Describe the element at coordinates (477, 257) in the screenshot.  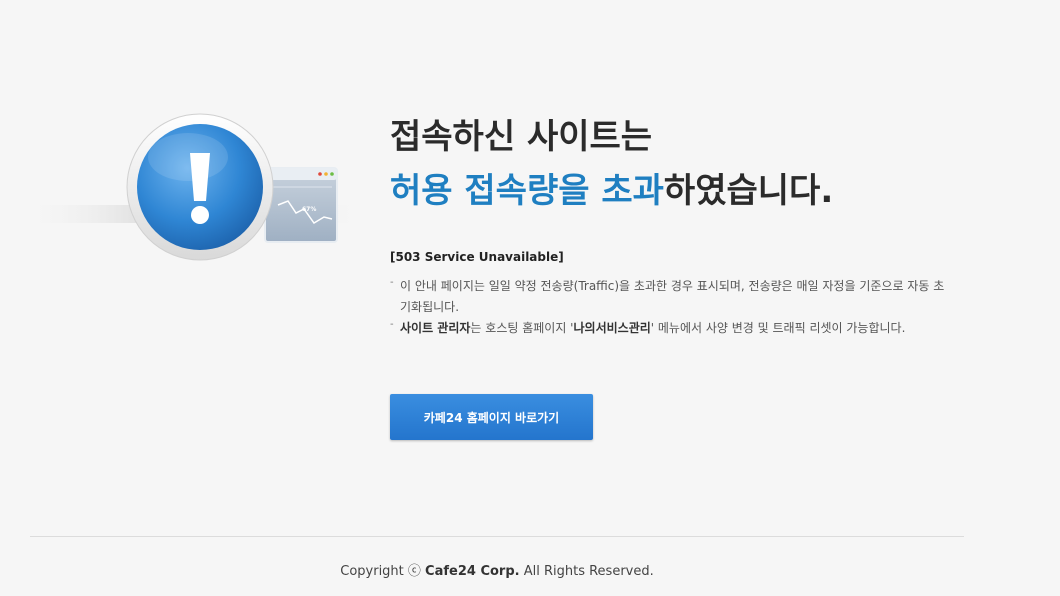
I see `status-code: [503 Service Unavailable]` at that location.